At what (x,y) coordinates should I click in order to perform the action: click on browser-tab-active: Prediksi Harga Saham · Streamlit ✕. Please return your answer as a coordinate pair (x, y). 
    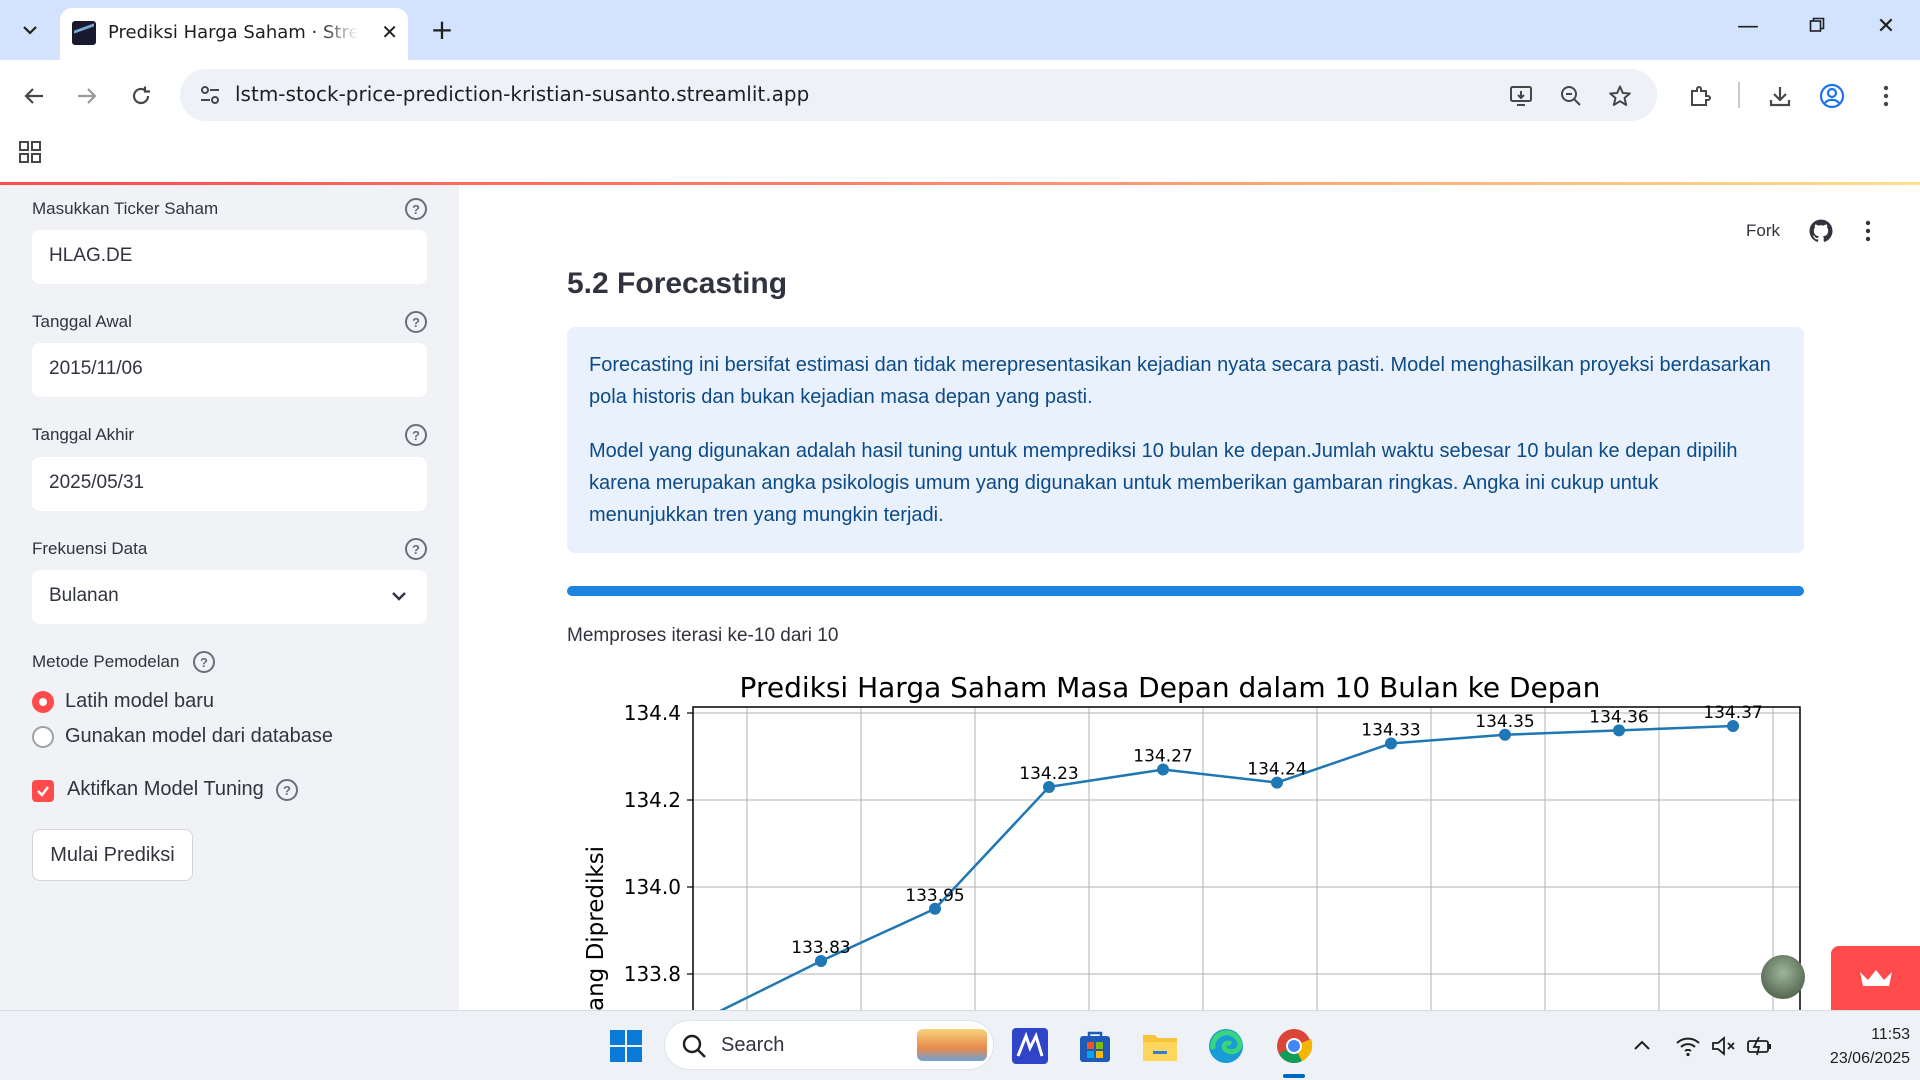
    Looking at the image, I should click on (234, 34).